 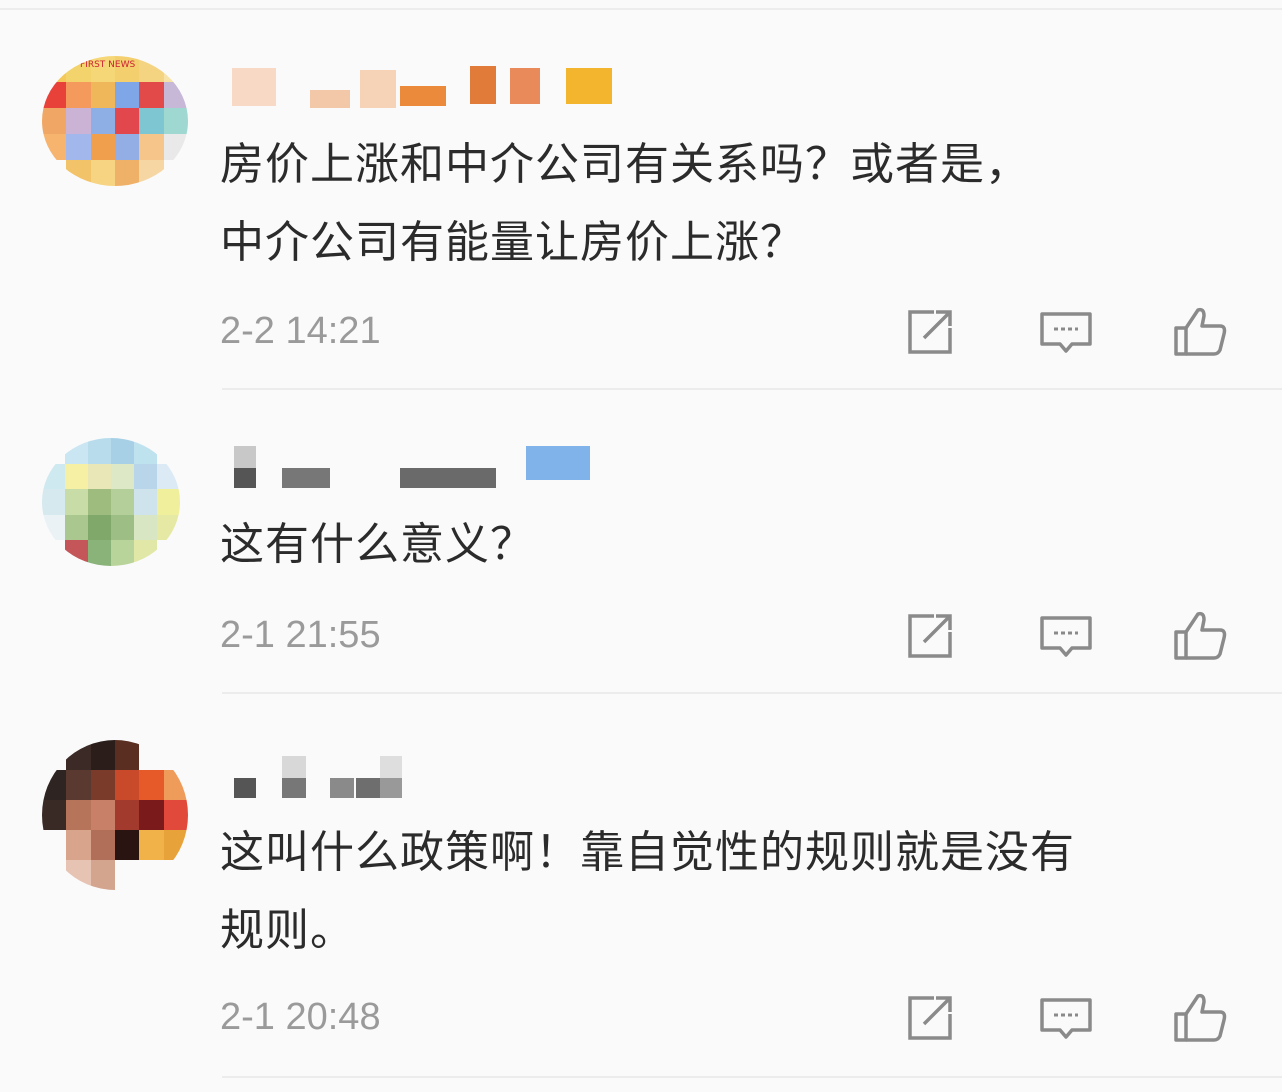 I want to click on comment-text: 这叫什么政策啊！靠自觉性的规则就是没有 规则。, so click(x=740, y=892).